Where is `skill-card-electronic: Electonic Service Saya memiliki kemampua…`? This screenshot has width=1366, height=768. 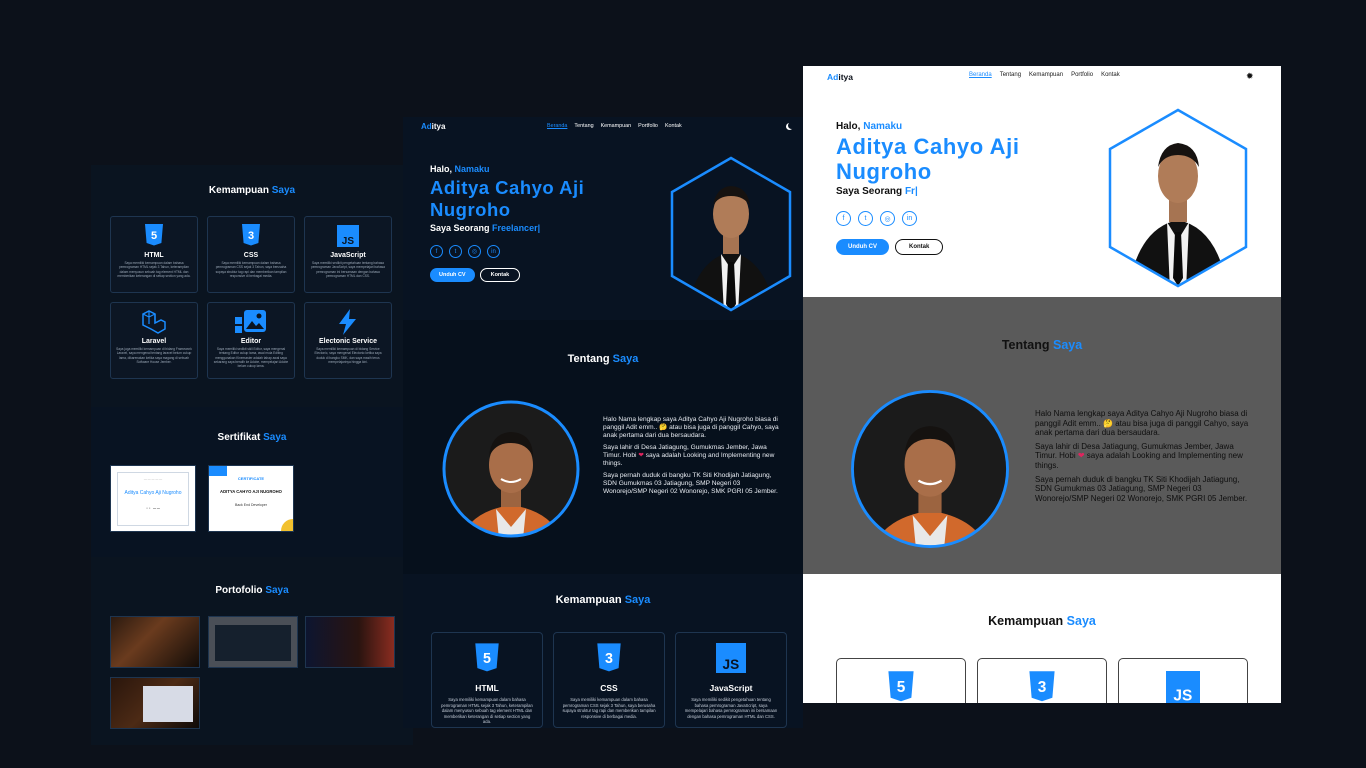
skill-card-electronic: Electonic Service Saya memiliki kemampua… is located at coordinates (348, 340).